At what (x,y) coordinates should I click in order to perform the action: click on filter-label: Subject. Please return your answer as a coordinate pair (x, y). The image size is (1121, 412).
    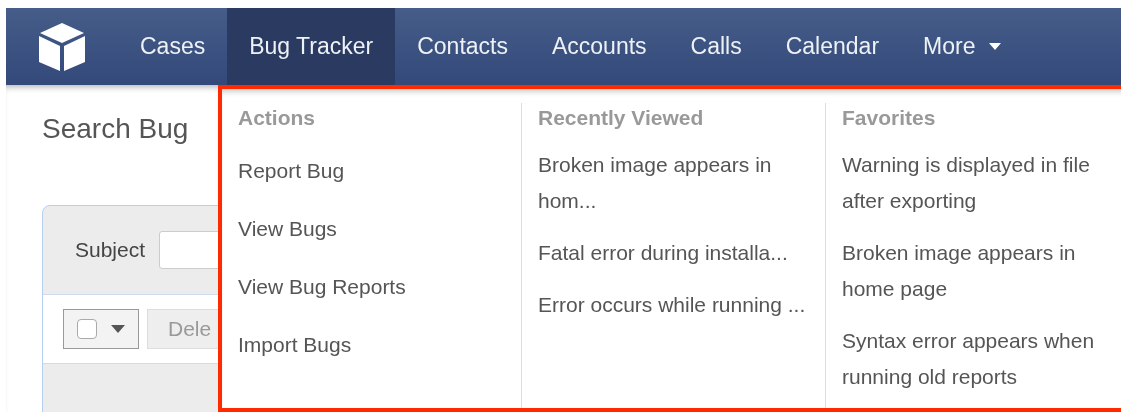
    Looking at the image, I should click on (110, 250).